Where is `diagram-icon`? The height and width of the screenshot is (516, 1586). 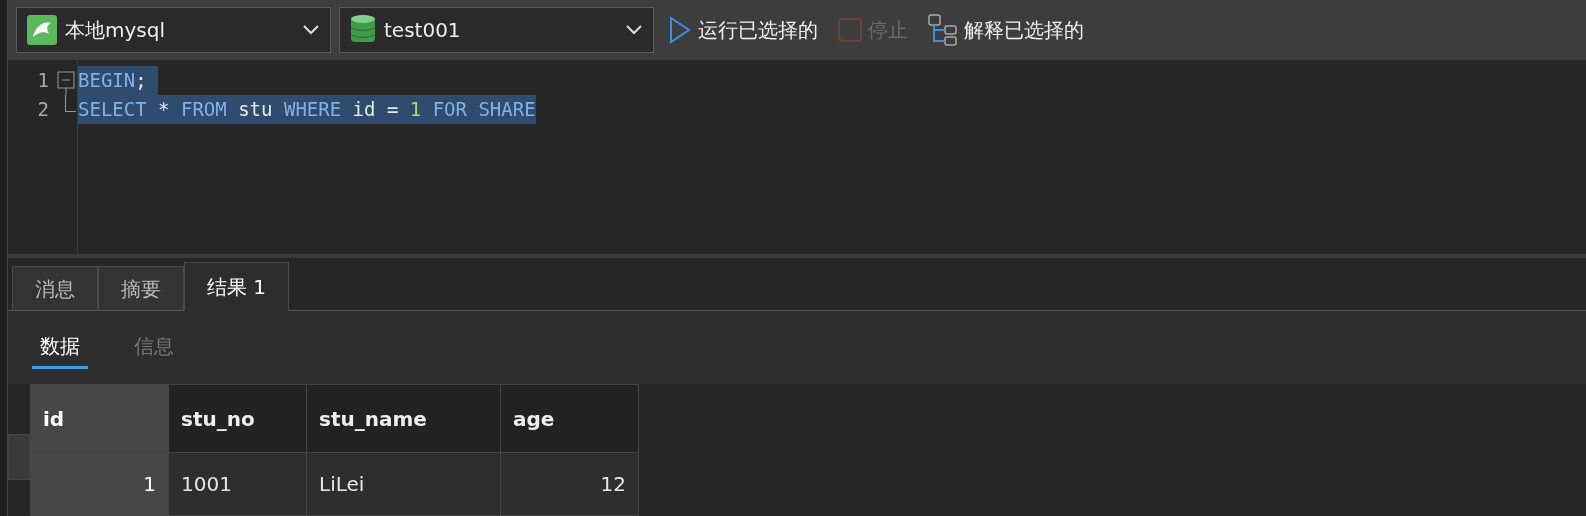
diagram-icon is located at coordinates (943, 30).